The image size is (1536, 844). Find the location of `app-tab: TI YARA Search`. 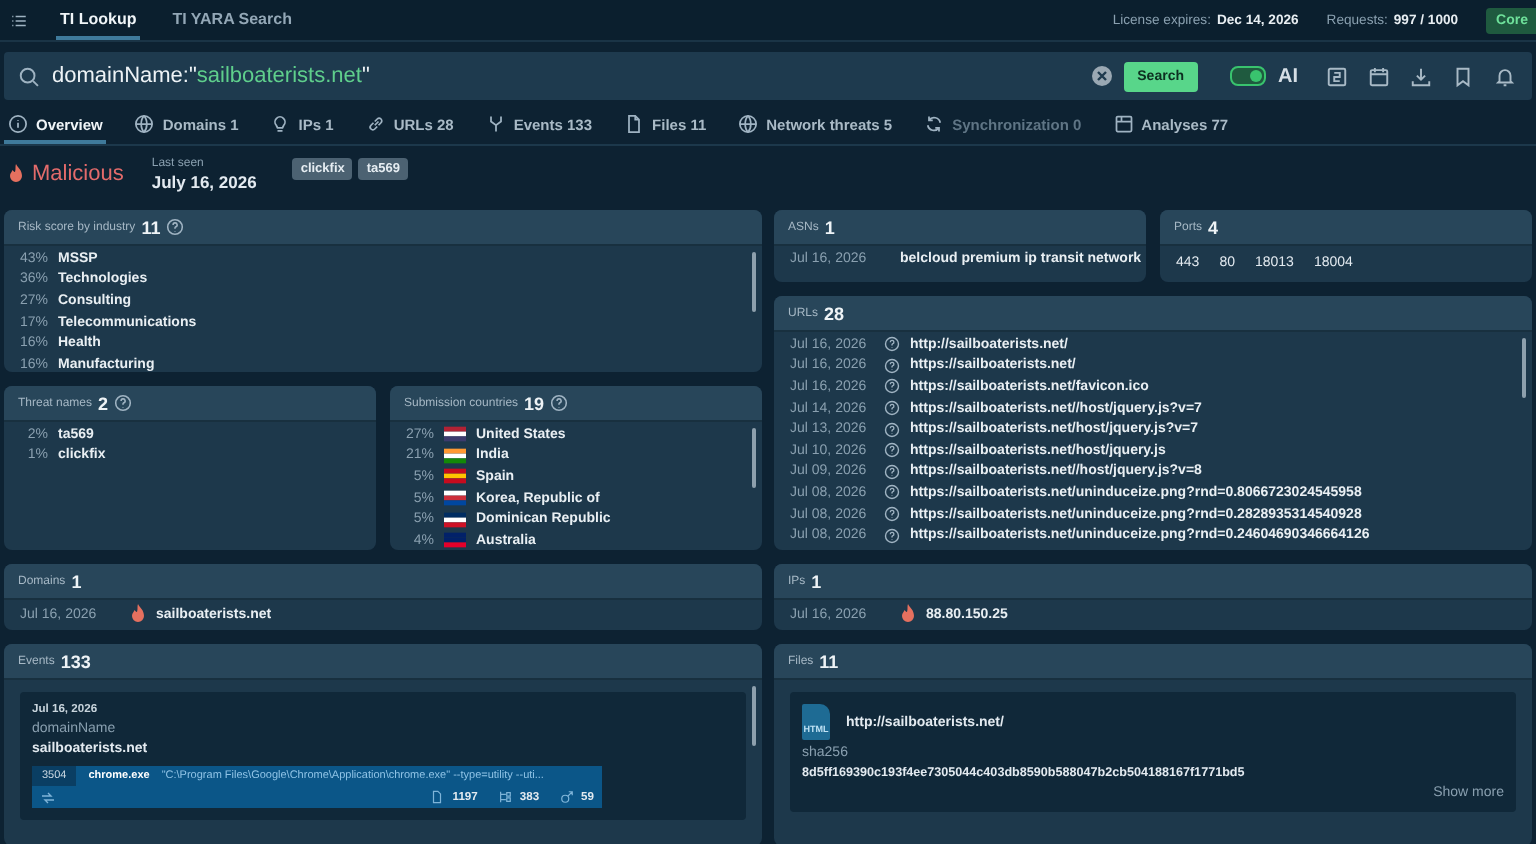

app-tab: TI YARA Search is located at coordinates (232, 20).